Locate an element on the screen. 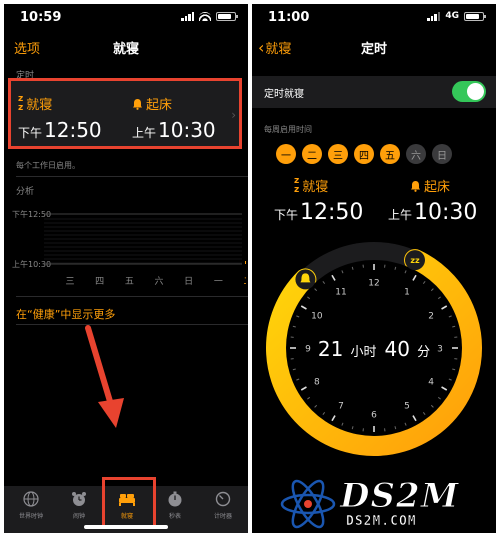 The width and height of the screenshot is (500, 537). dial-number: 5 is located at coordinates (407, 407).